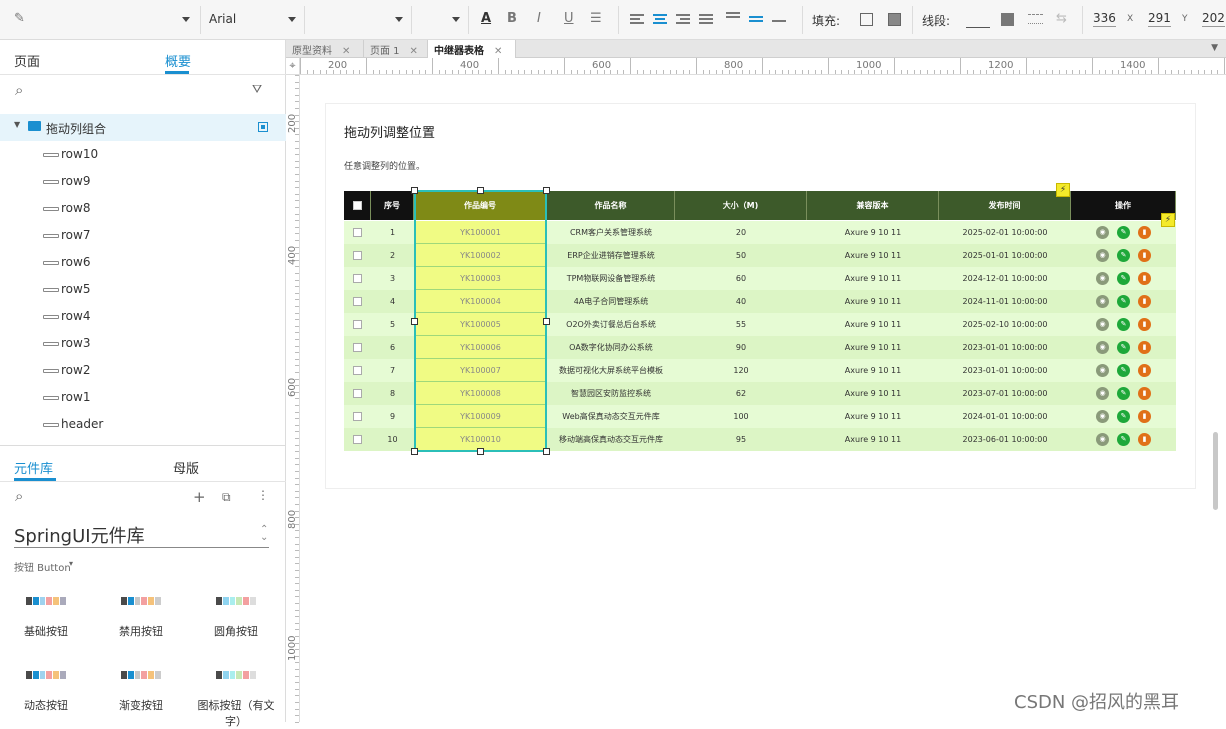 The image size is (1226, 729). What do you see at coordinates (79, 535) in the screenshot?
I see `library-name-select: SpringUI元件库` at bounding box center [79, 535].